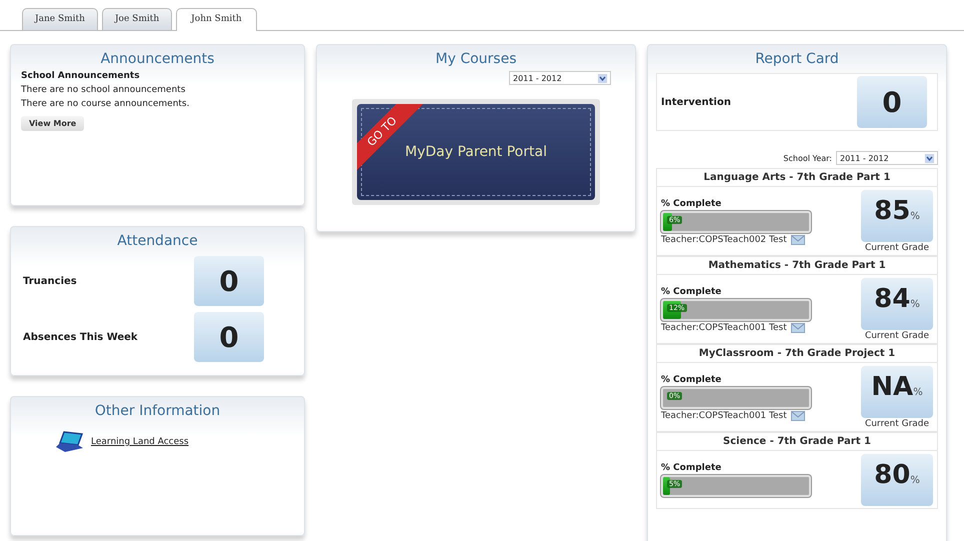 The width and height of the screenshot is (964, 541). Describe the element at coordinates (897, 216) in the screenshot. I see `grade-tile: 85%` at that location.